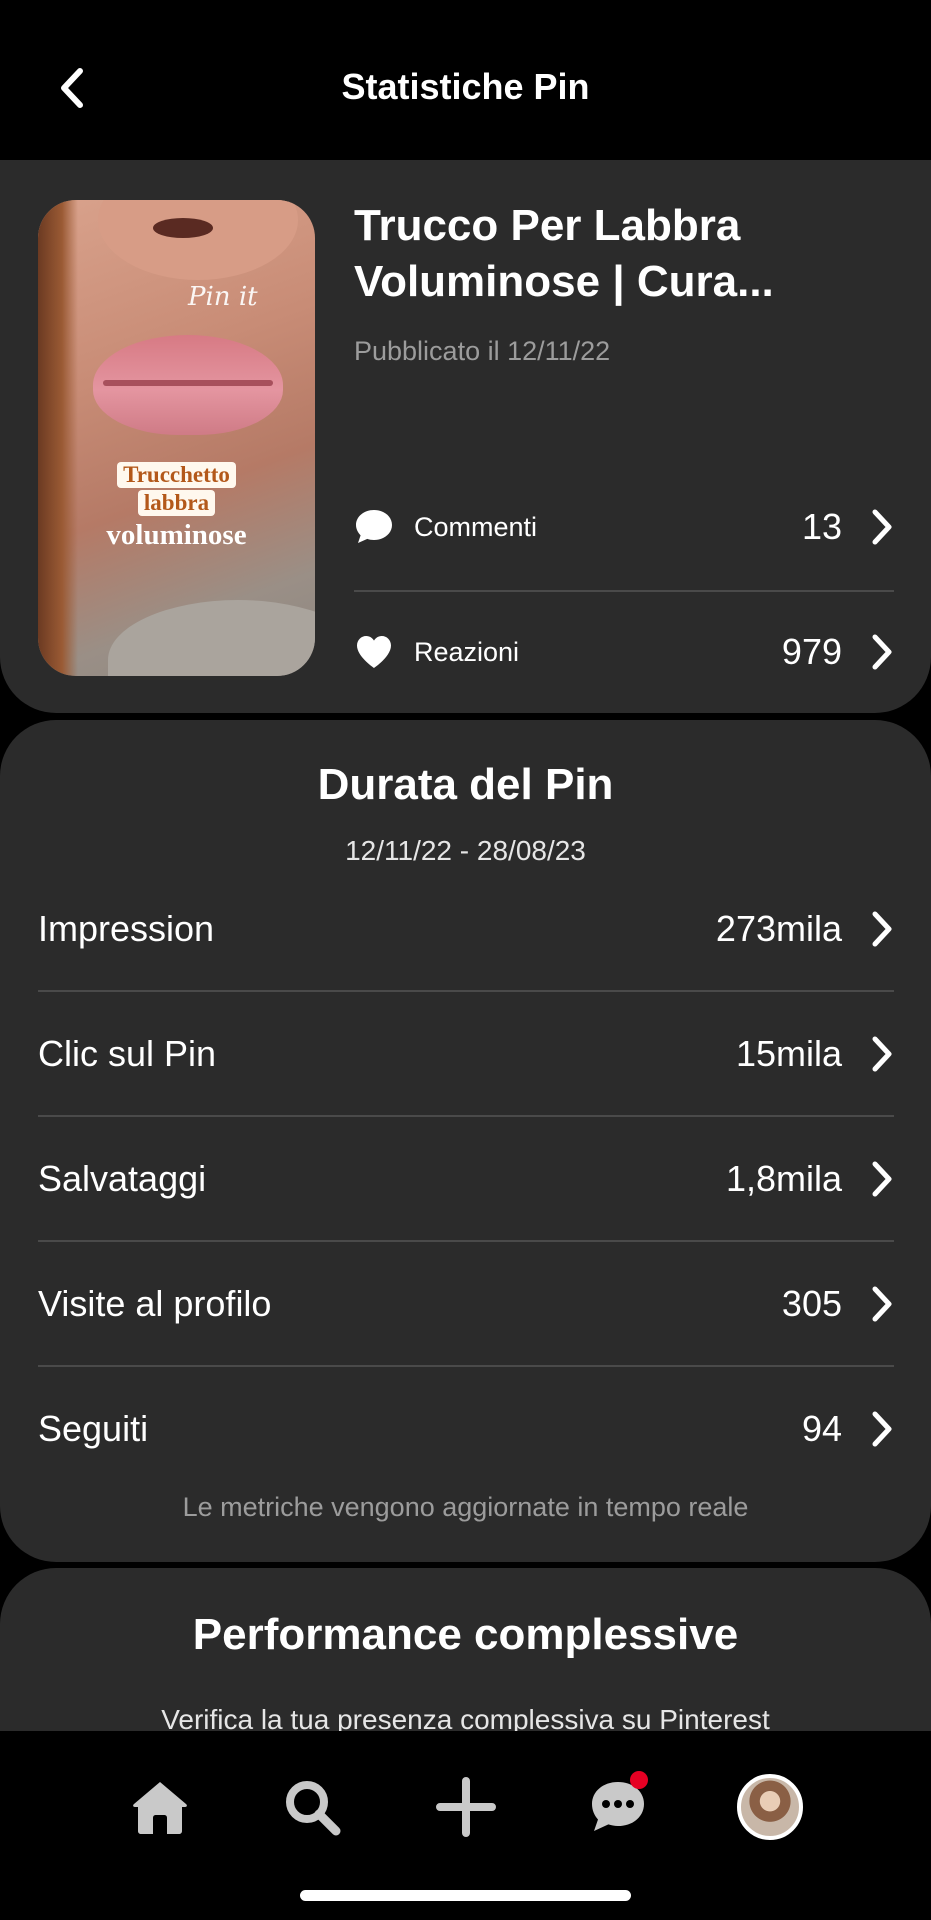 The image size is (931, 1920). What do you see at coordinates (466, 1178) in the screenshot?
I see `stat-row-saves: Salvataggi 1,8mila` at bounding box center [466, 1178].